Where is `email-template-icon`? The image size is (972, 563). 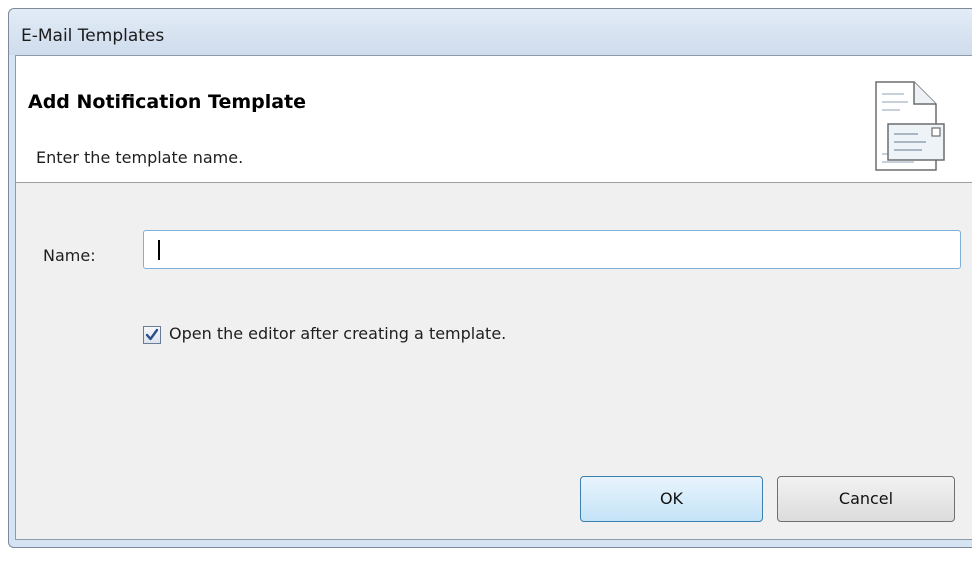
email-template-icon is located at coordinates (910, 126).